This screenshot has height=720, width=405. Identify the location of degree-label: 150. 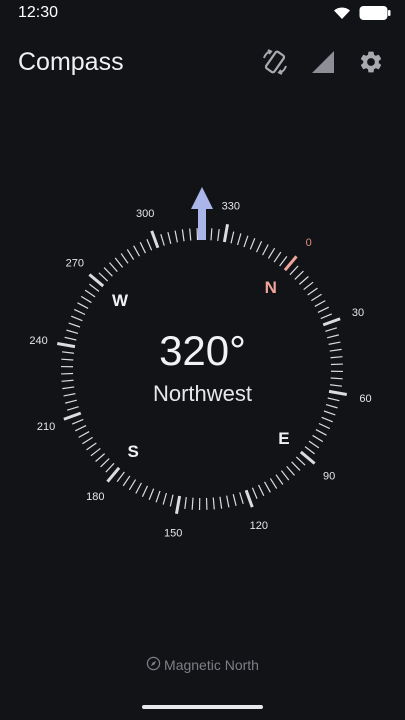
(173, 533).